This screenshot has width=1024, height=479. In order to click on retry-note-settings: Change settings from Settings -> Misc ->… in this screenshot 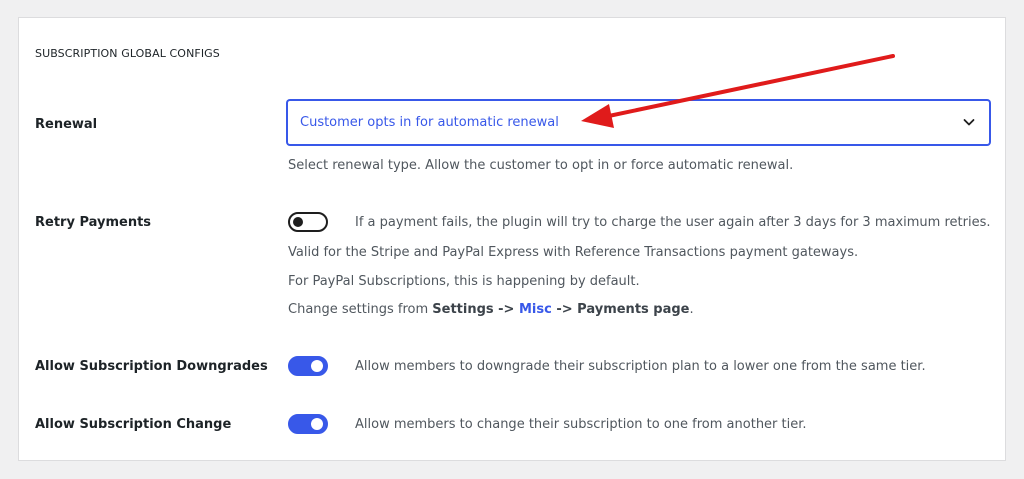, I will do `click(491, 309)`.